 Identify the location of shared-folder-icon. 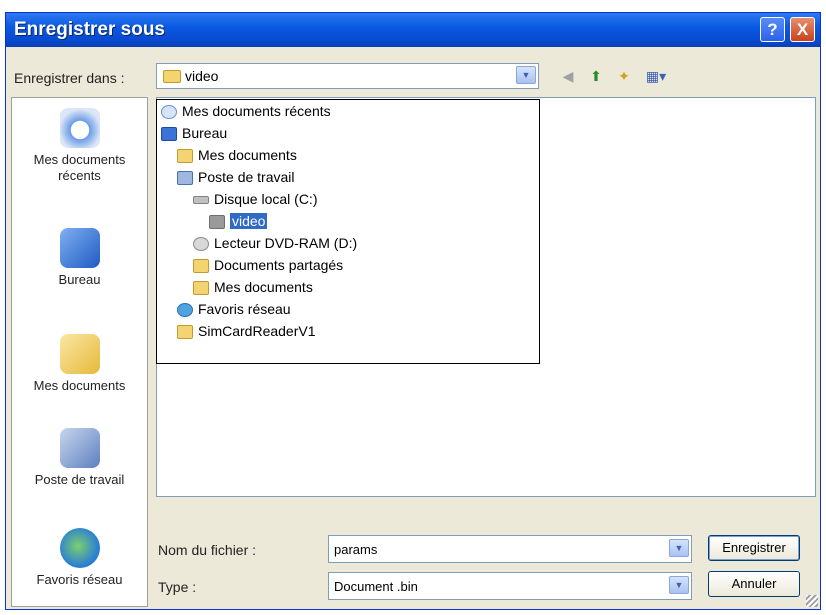
(201, 266).